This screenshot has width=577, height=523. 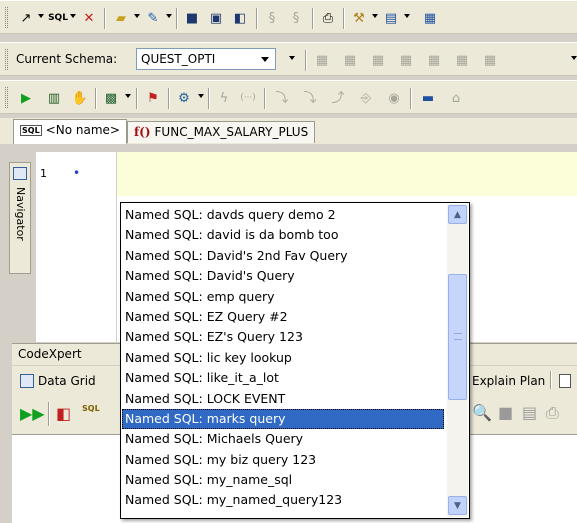 What do you see at coordinates (282, 98) in the screenshot?
I see `step-into-icon: ⤵` at bounding box center [282, 98].